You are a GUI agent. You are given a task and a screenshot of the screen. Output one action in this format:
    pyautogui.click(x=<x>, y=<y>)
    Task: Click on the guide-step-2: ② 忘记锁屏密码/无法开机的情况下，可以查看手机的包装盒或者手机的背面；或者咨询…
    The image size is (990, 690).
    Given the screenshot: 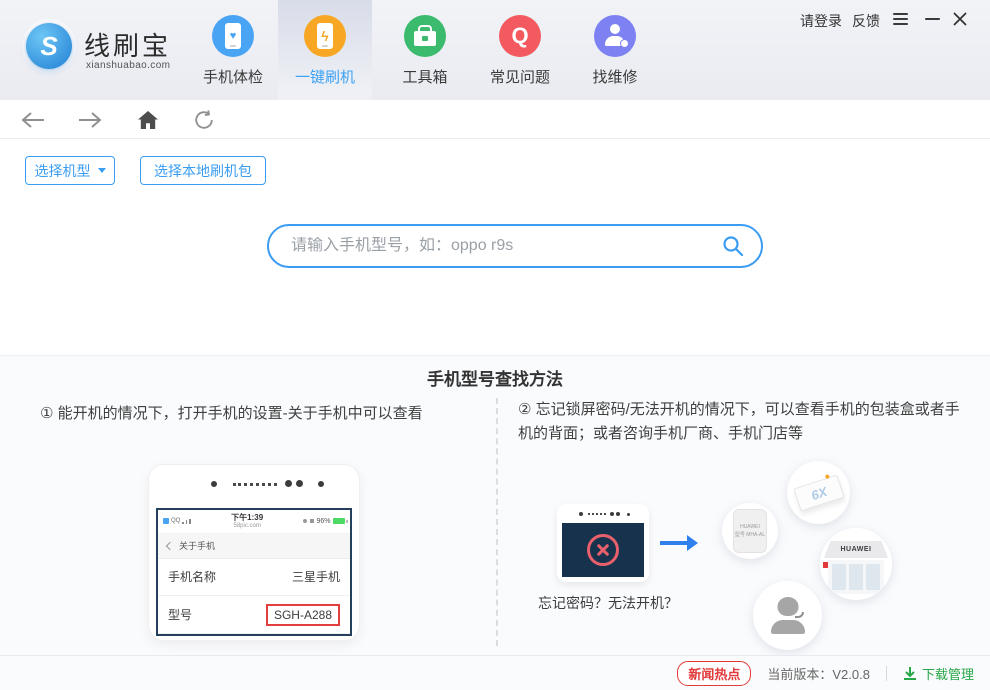 What is the action you would take?
    pyautogui.click(x=740, y=422)
    